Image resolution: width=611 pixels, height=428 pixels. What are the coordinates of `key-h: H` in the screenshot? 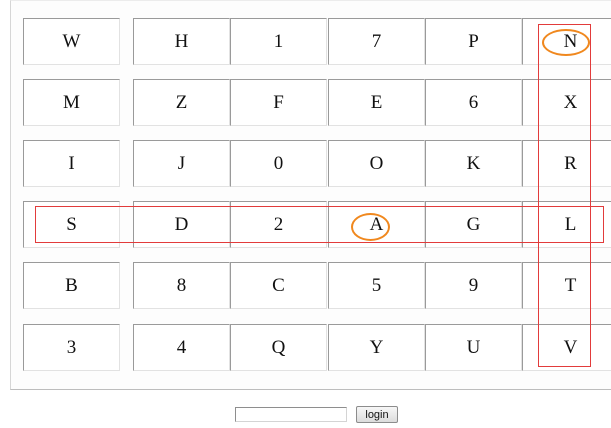 It's located at (181, 41).